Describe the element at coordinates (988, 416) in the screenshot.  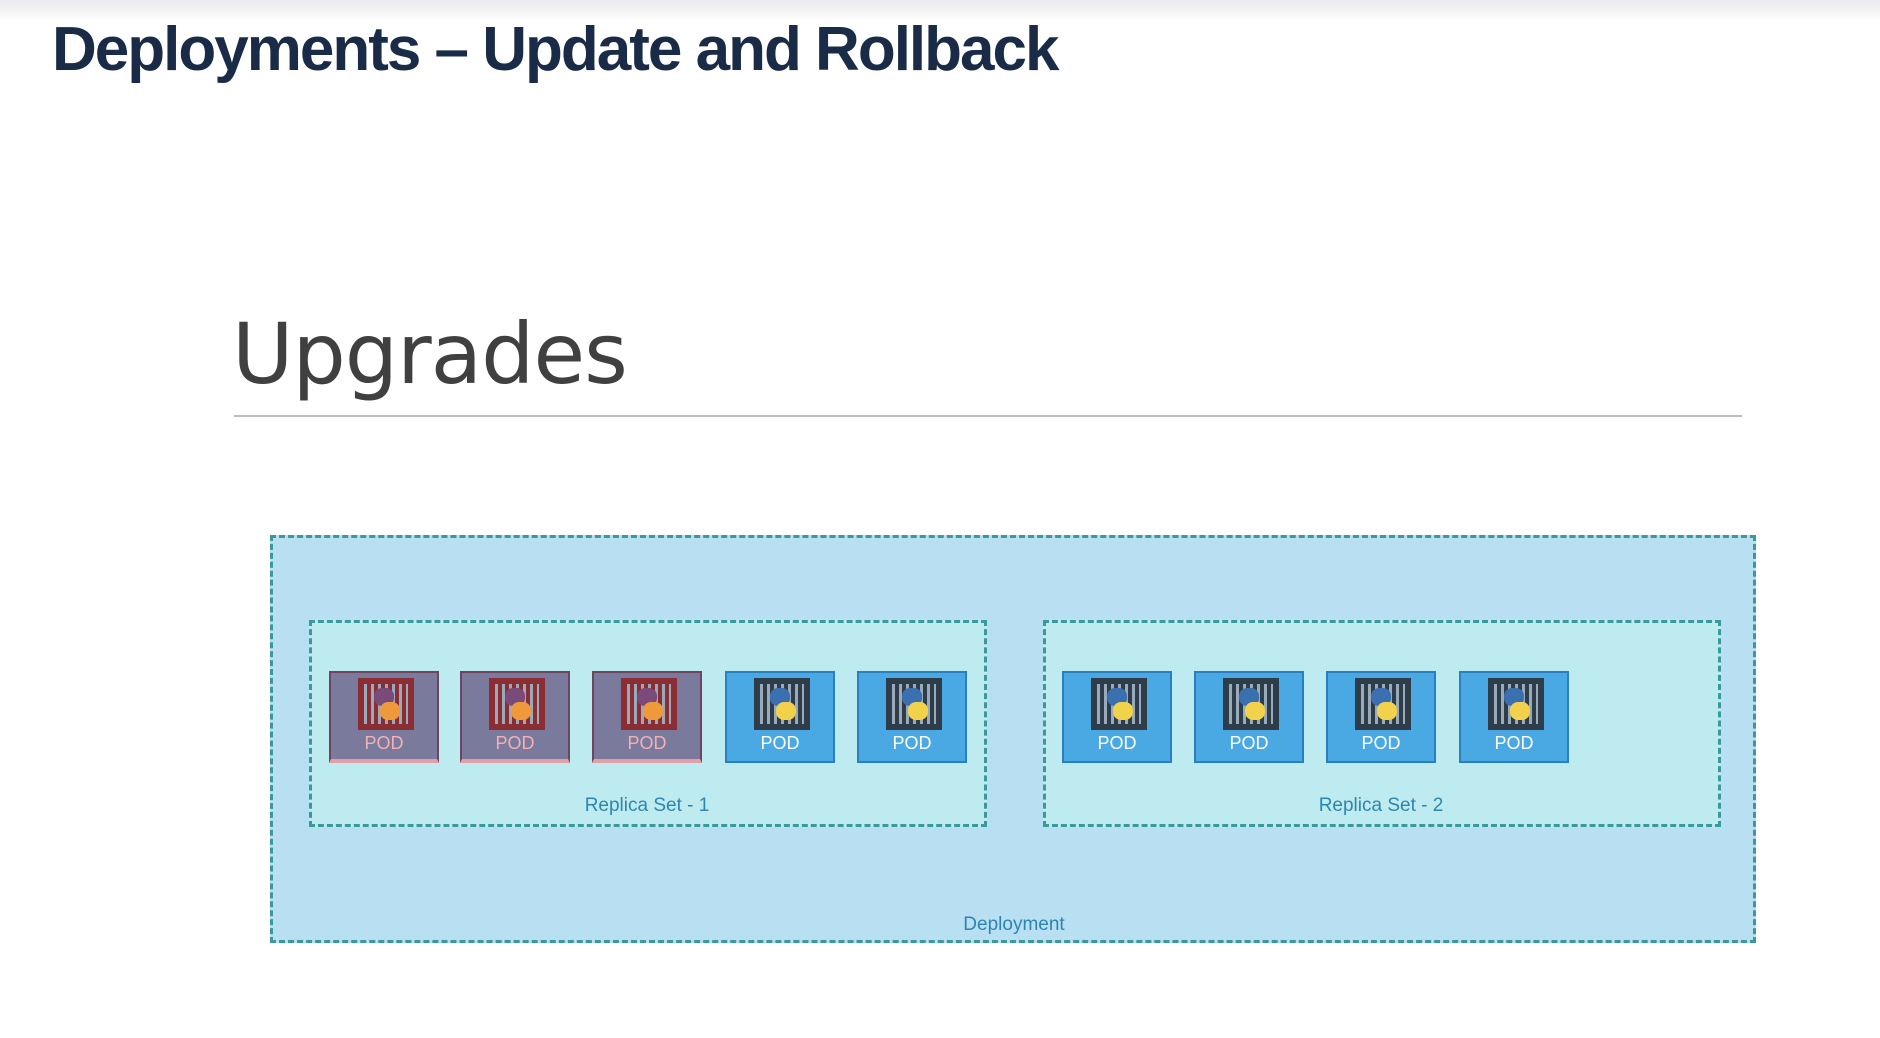
I see `divider` at that location.